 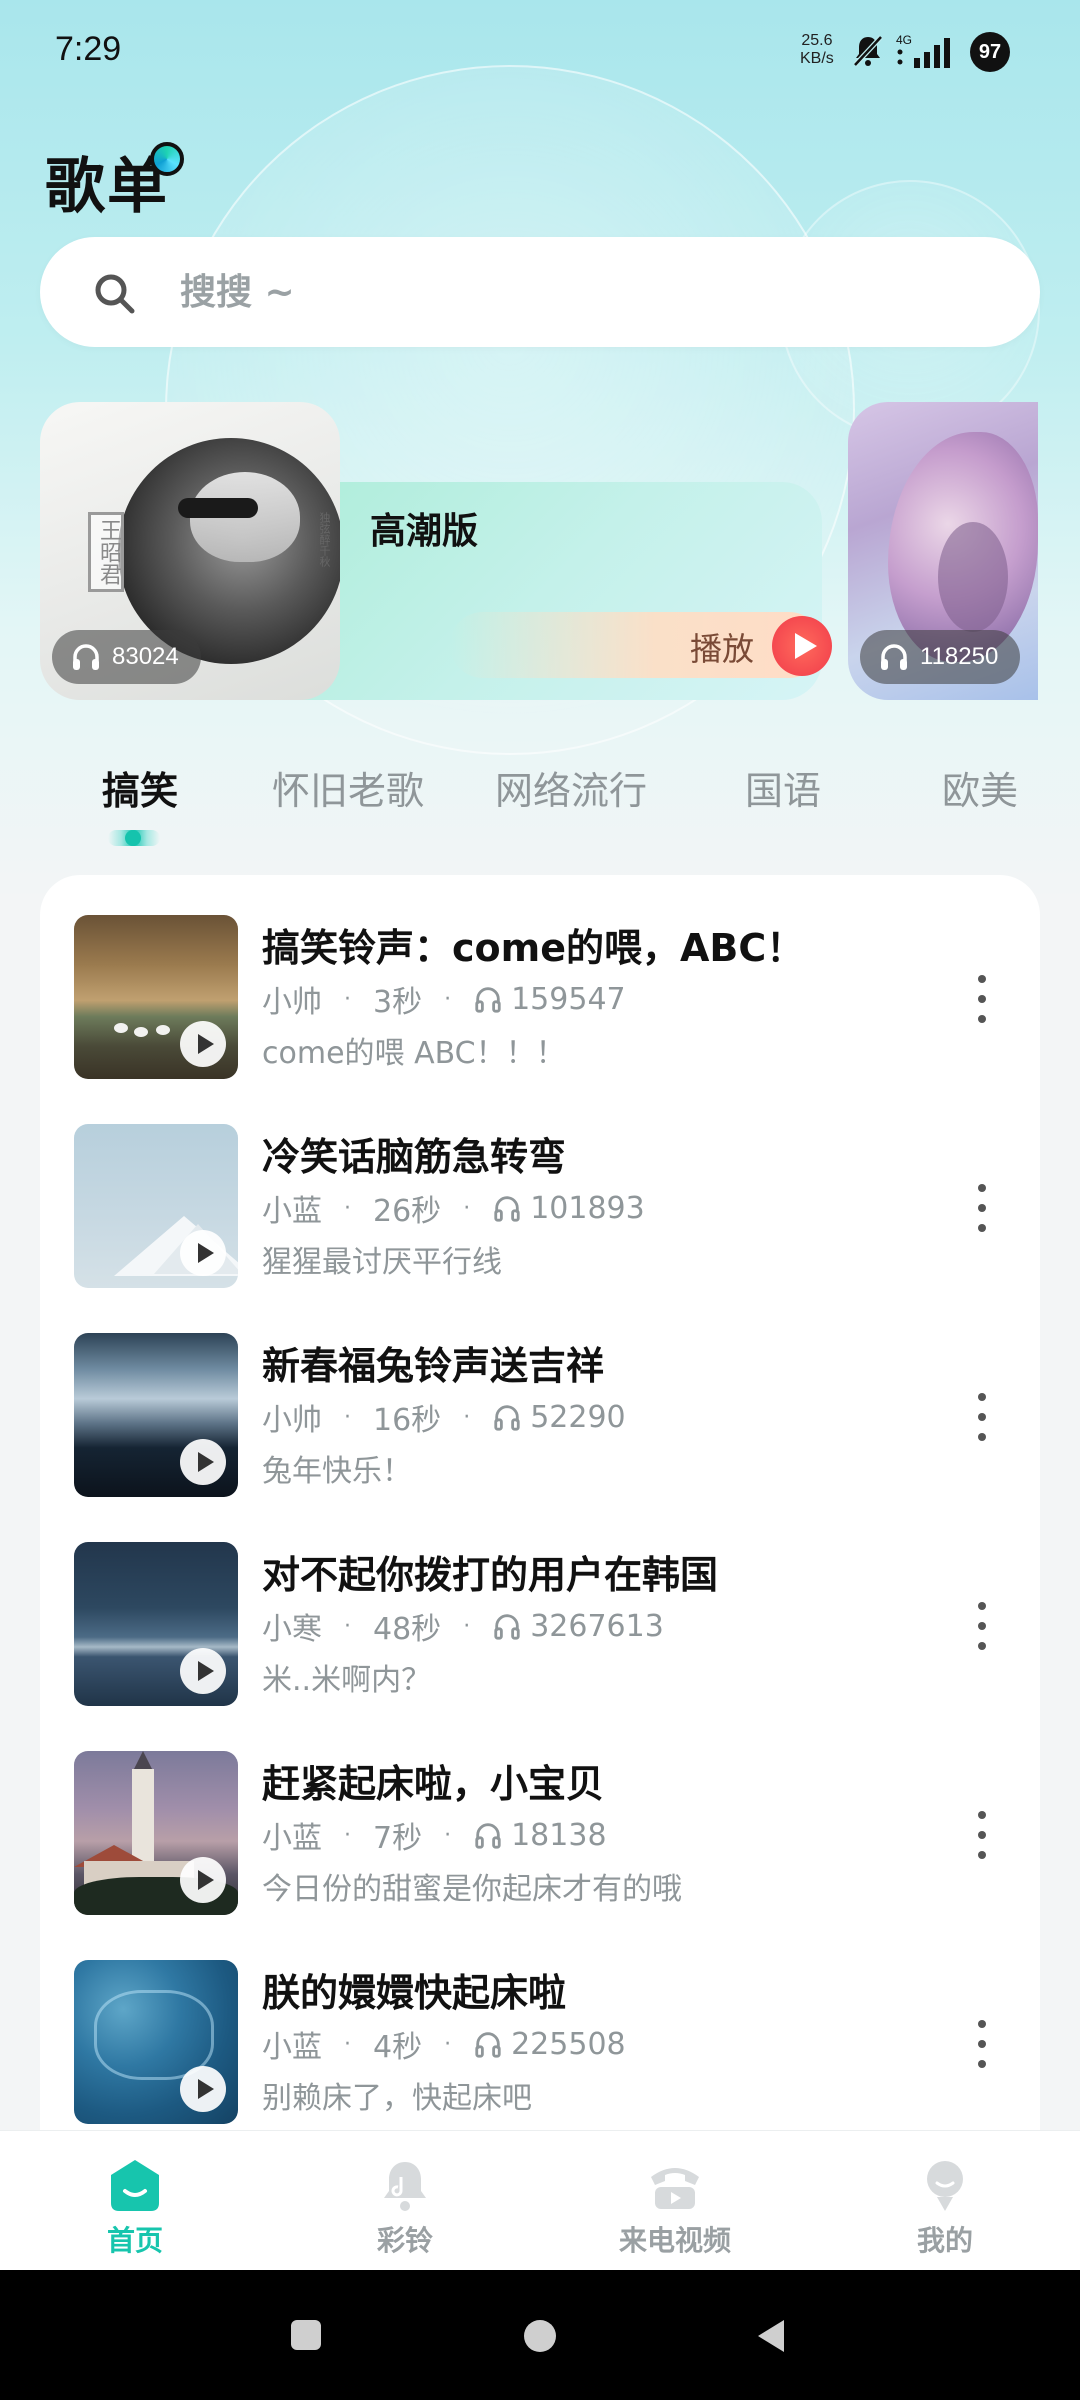 What do you see at coordinates (868, 51) in the screenshot?
I see `bell-muted-icon` at bounding box center [868, 51].